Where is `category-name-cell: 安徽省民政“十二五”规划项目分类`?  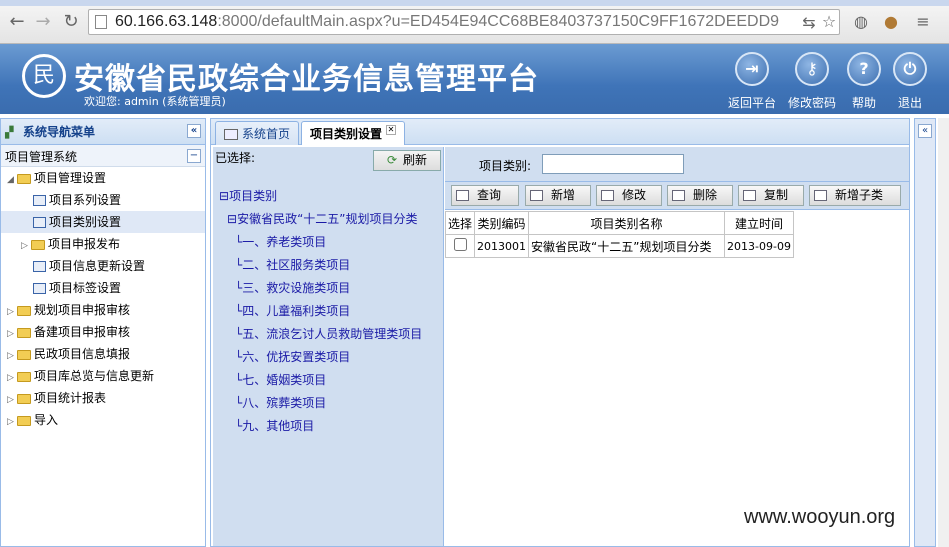
category-name-cell: 安徽省民政“十二五”规划项目分类 is located at coordinates (627, 246).